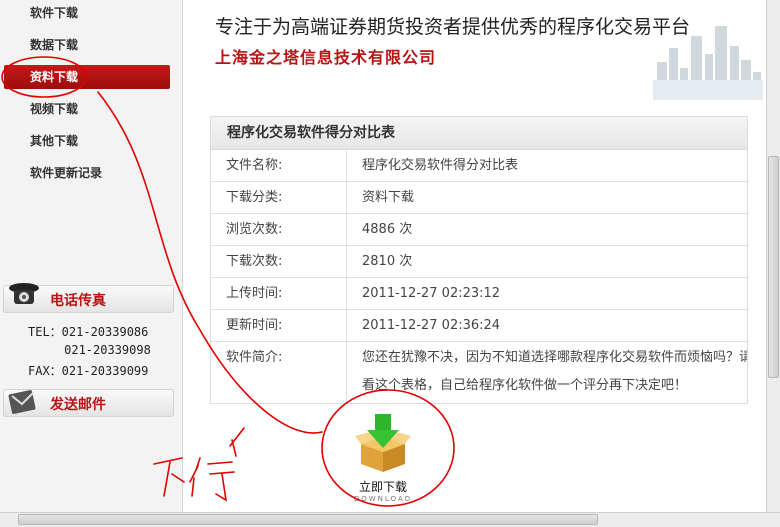 The width and height of the screenshot is (780, 527). Describe the element at coordinates (440, 165) in the screenshot. I see `row-value: 程序化交易软件得分对比表` at that location.